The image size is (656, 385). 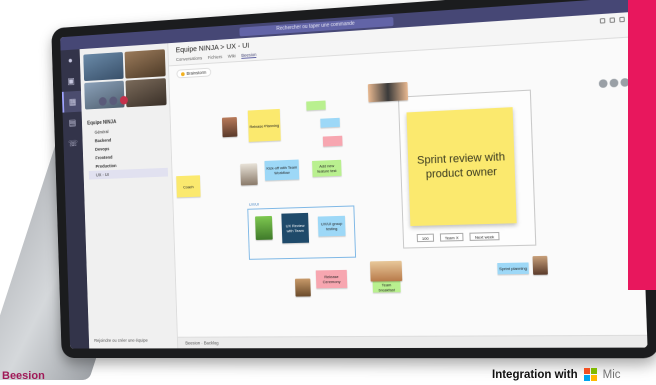 I want to click on sticky-note: Release Planning, so click(x=264, y=125).